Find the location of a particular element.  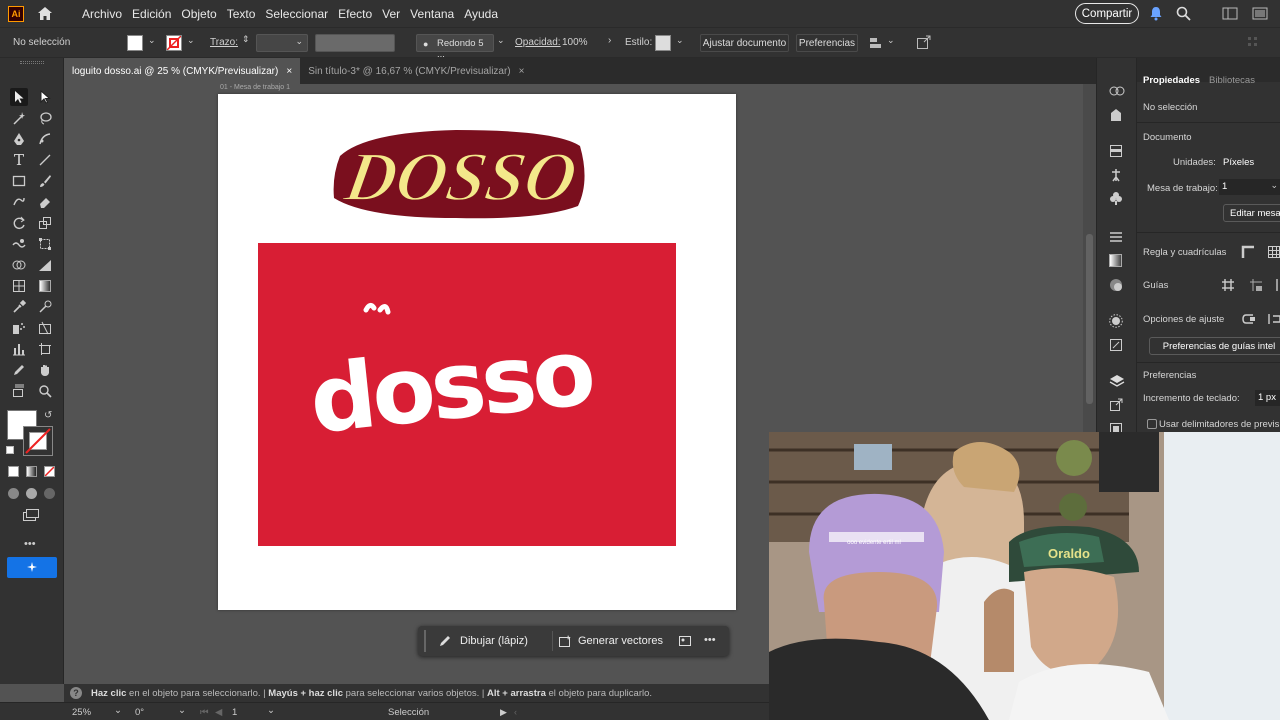

menu-objeto: Objeto is located at coordinates (198, 14).